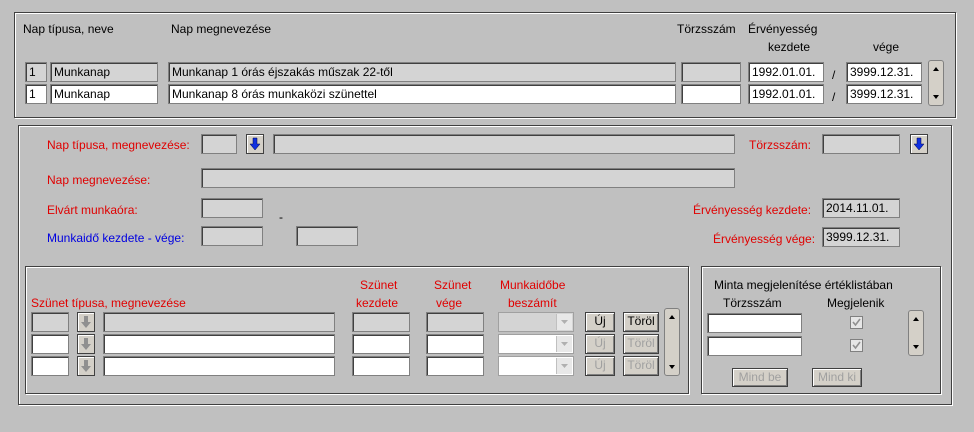  I want to click on header-vege: vége, so click(886, 47).